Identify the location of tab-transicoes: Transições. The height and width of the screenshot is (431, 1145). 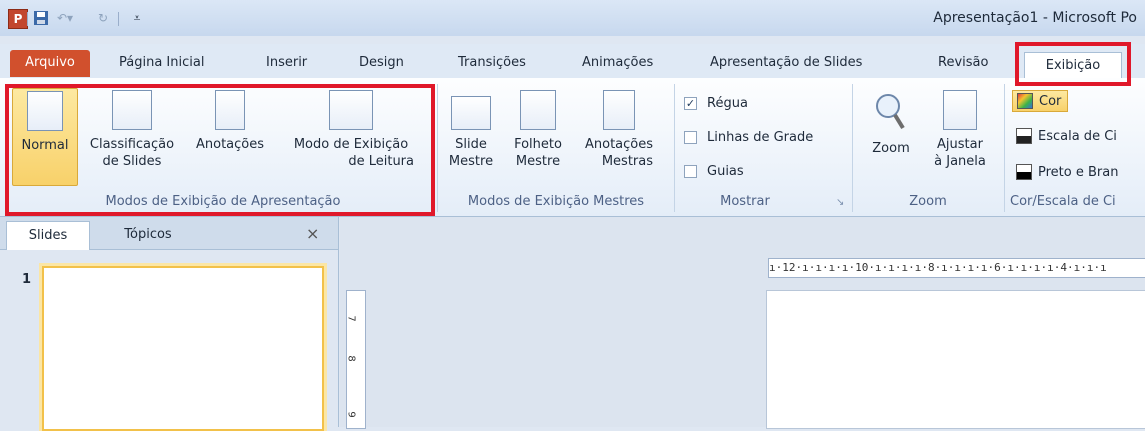
(492, 63).